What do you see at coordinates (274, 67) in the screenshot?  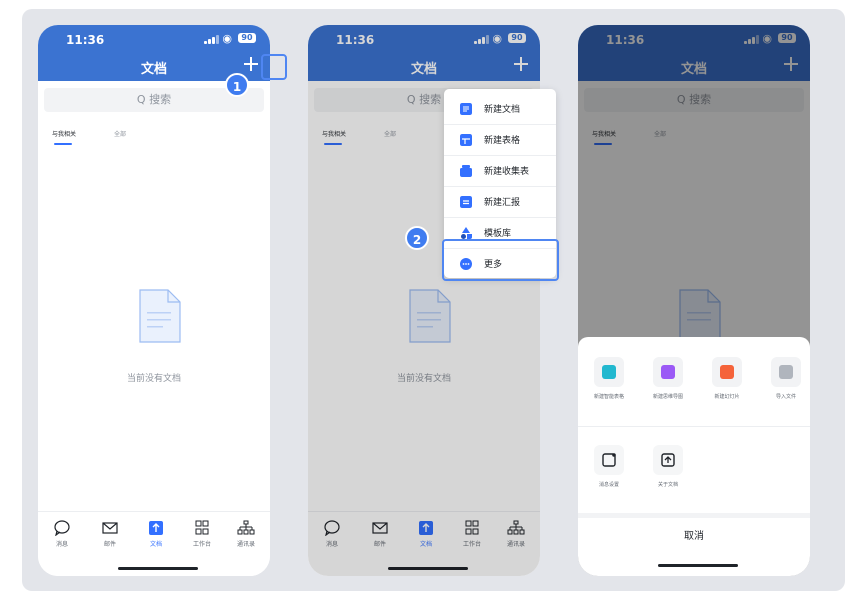 I see `highlight-add-button` at bounding box center [274, 67].